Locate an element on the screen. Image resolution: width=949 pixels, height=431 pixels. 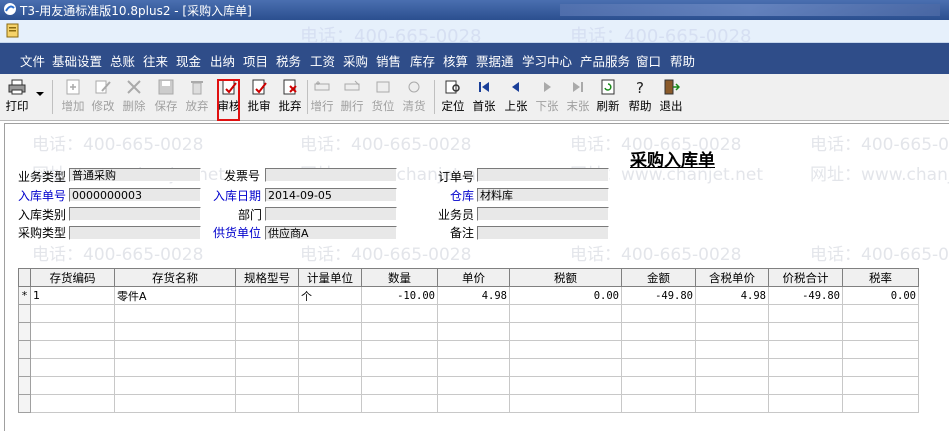
cell-code: 1 is located at coordinates (72, 295).